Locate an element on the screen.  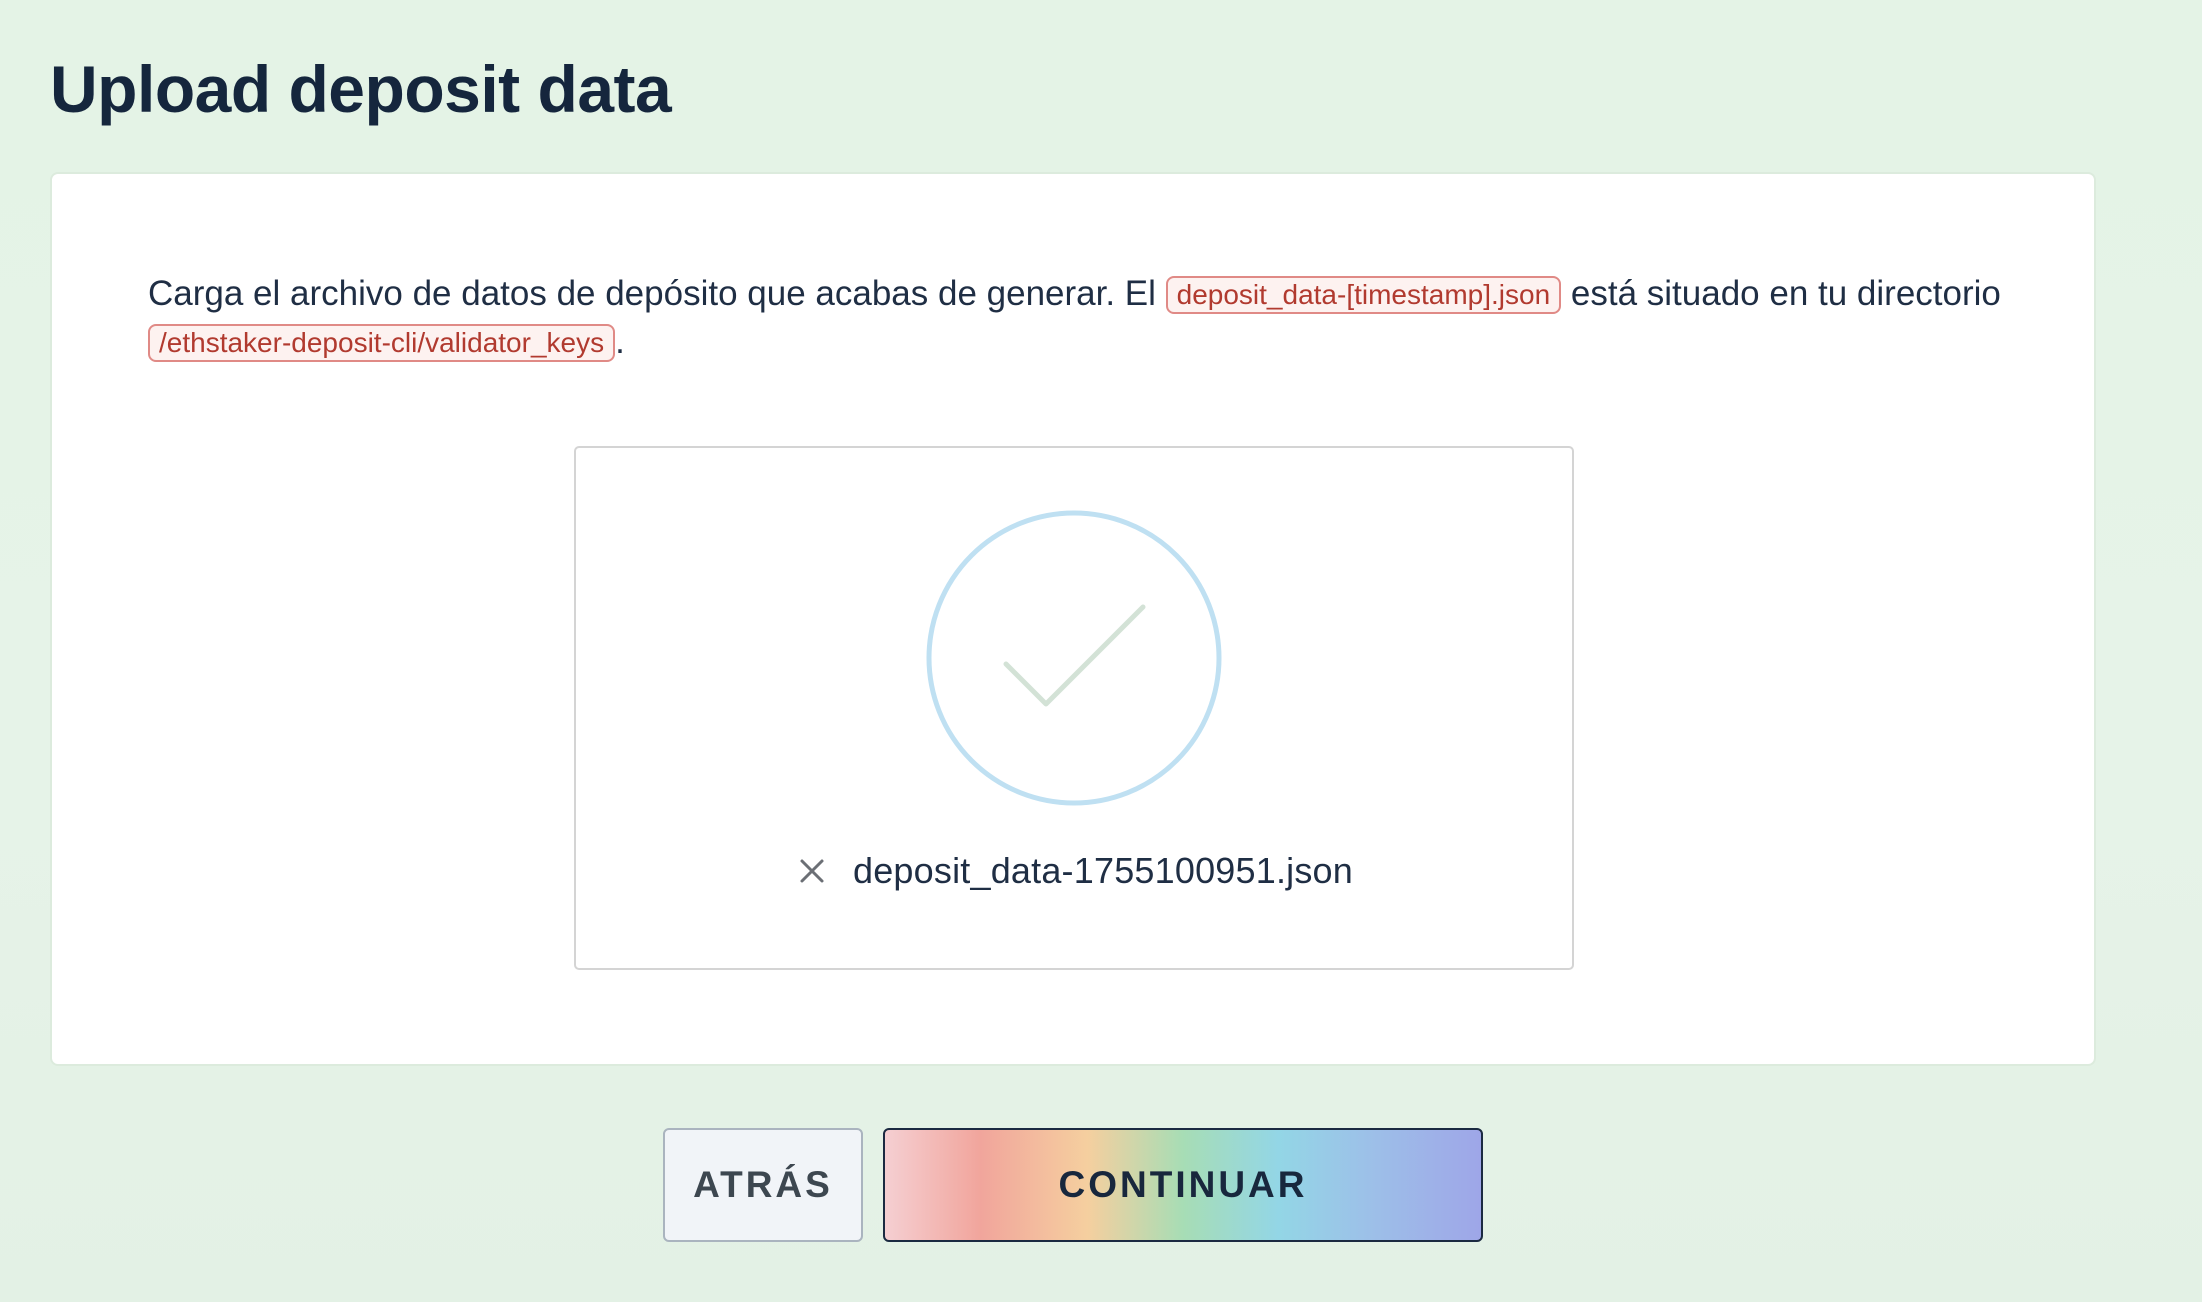
instructions-part-2: está situado en tu directorio is located at coordinates (1781, 293).